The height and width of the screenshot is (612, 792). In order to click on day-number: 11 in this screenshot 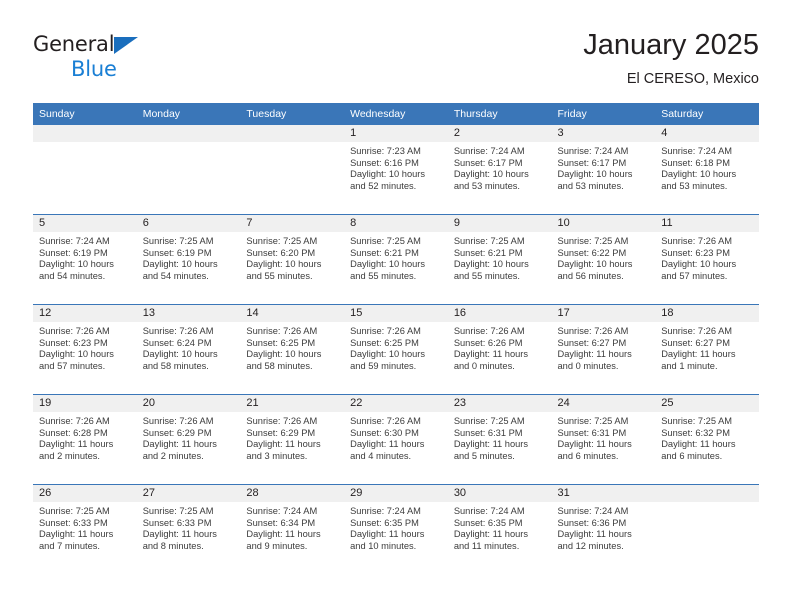, I will do `click(707, 223)`.